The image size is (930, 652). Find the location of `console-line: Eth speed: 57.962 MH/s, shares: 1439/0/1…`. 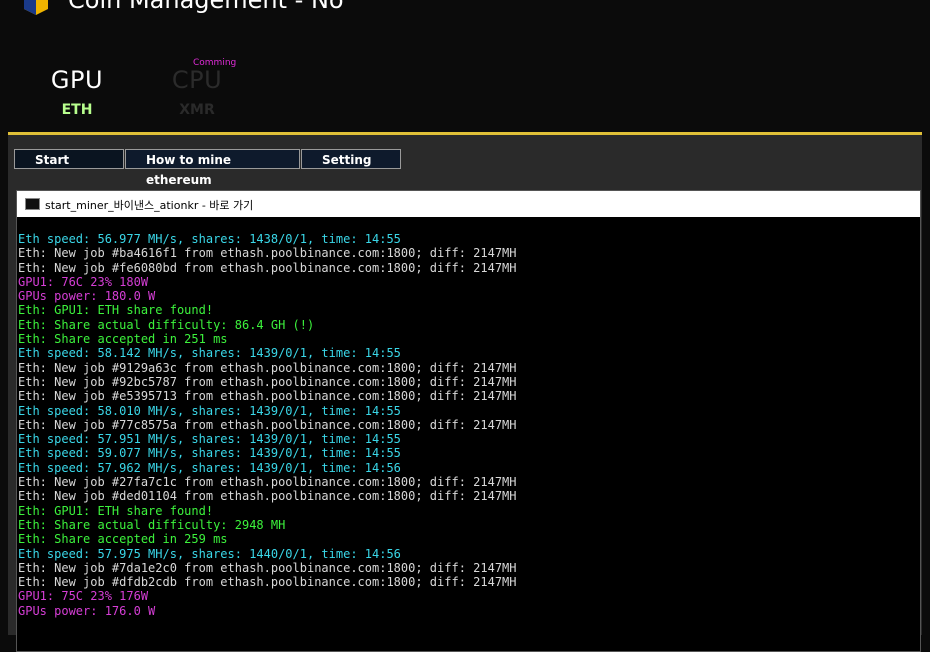

console-line: Eth speed: 57.962 MH/s, shares: 1439/0/1… is located at coordinates (209, 467).